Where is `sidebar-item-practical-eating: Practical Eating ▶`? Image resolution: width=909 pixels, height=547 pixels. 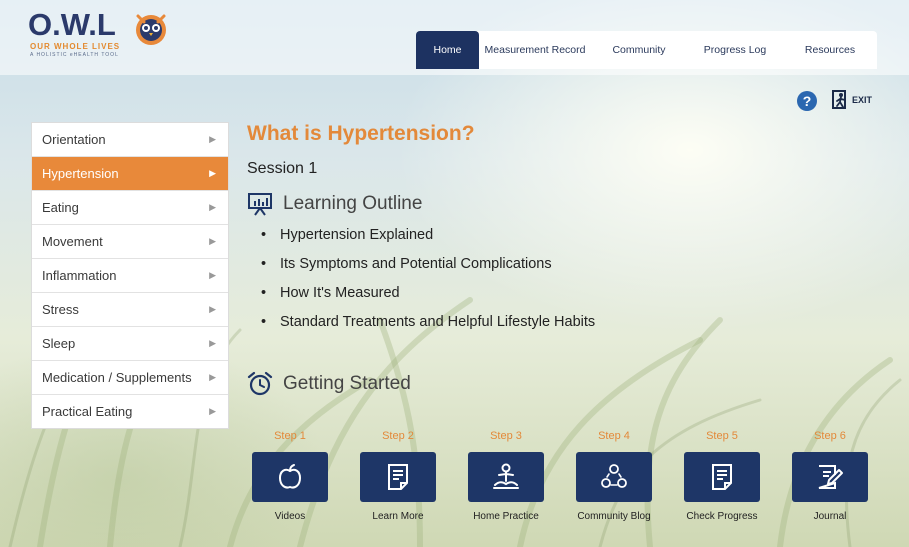
sidebar-item-practical-eating: Practical Eating ▶ is located at coordinates (130, 411).